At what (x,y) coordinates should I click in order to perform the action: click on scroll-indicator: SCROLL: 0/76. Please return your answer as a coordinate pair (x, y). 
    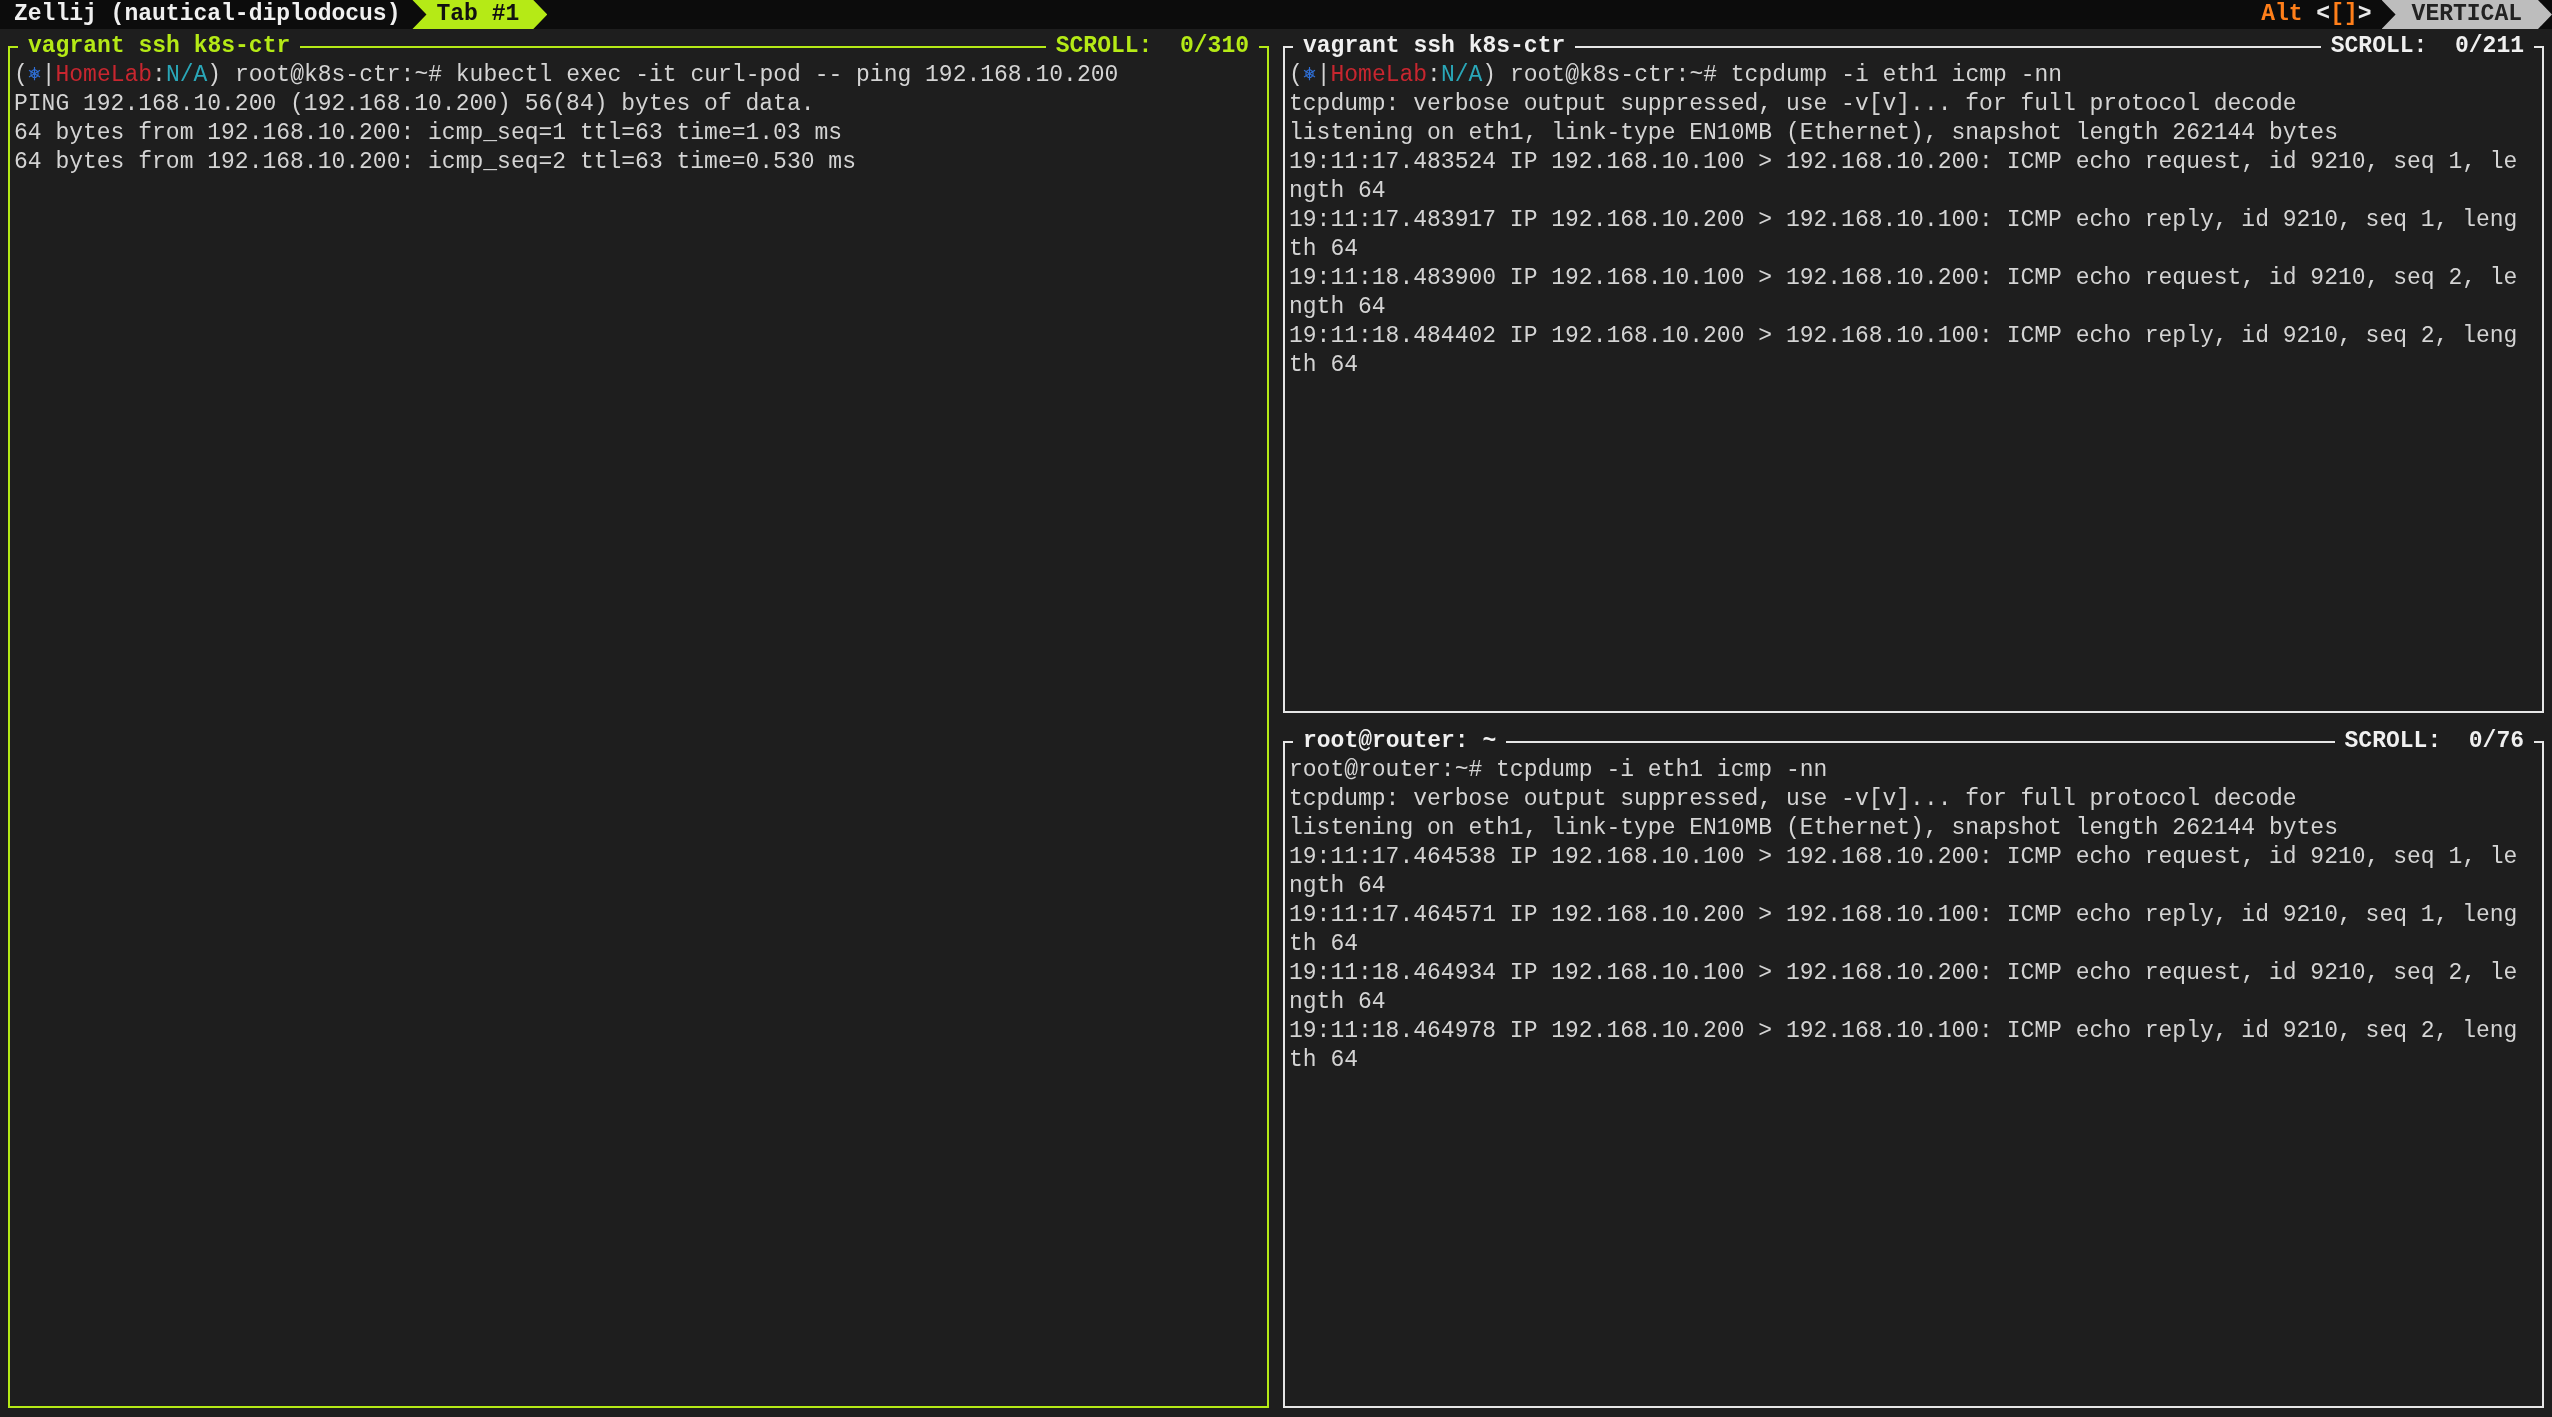
    Looking at the image, I should click on (2434, 742).